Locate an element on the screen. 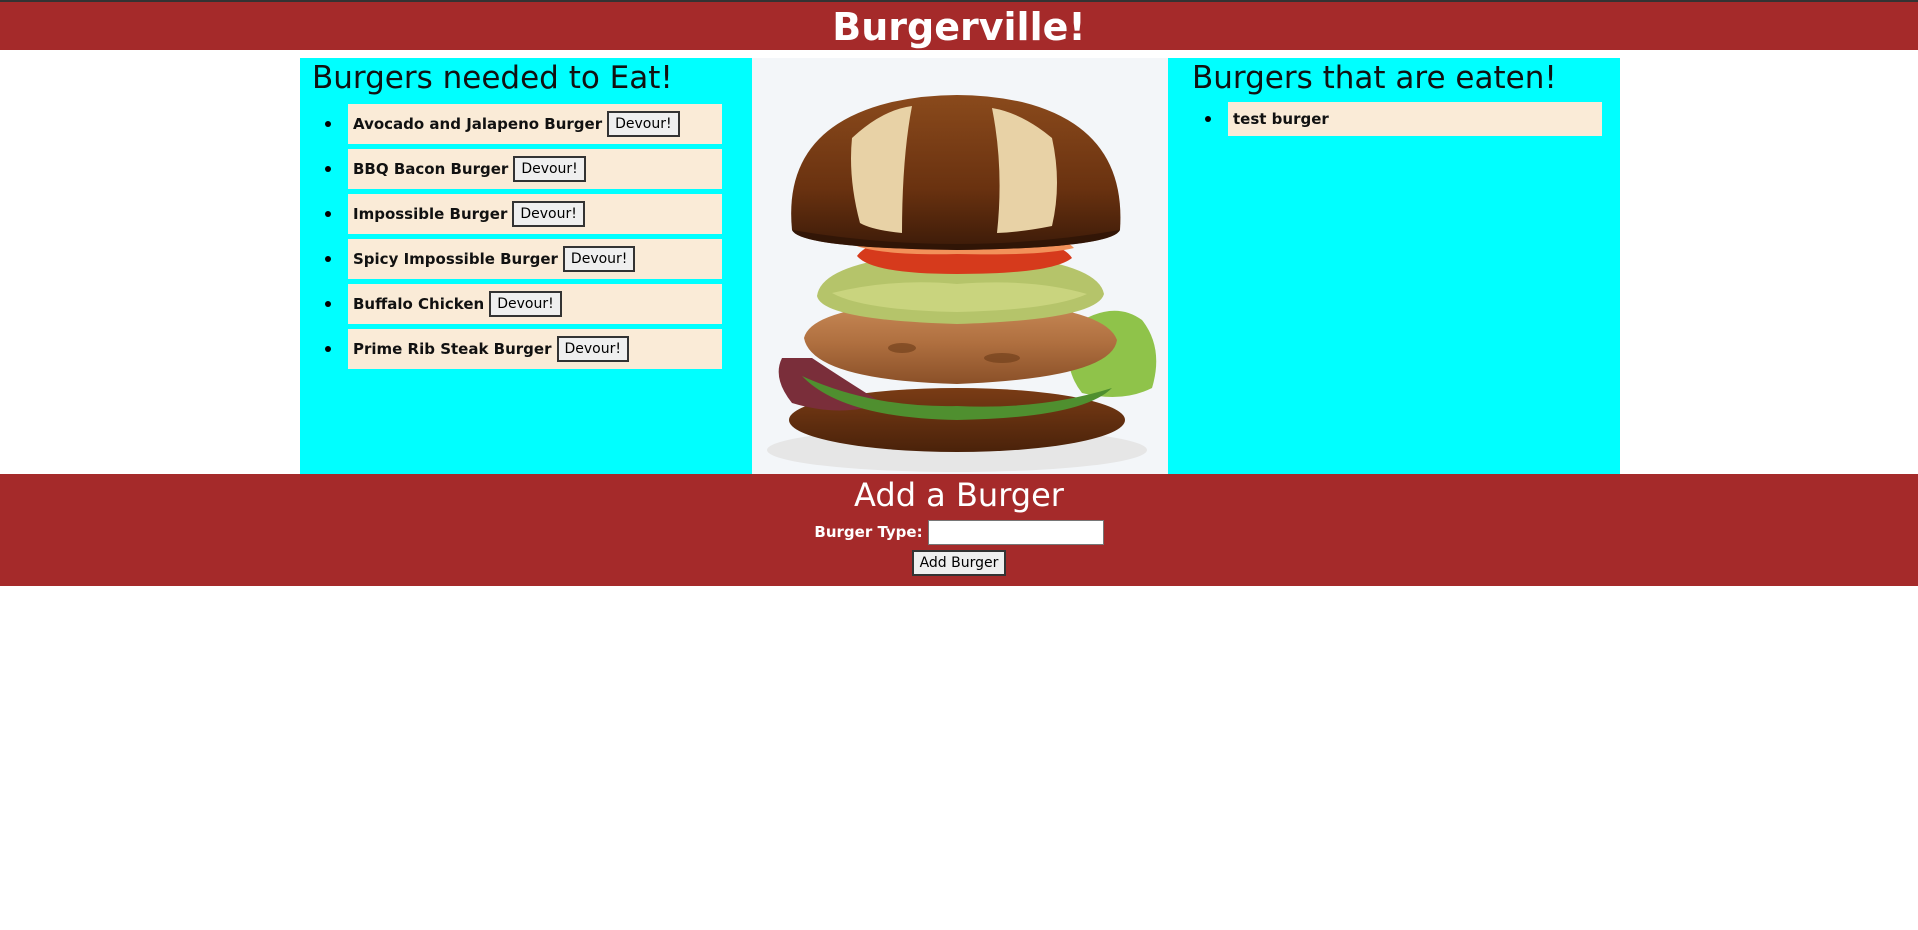  site-header: Burgerville! is located at coordinates (959, 26).